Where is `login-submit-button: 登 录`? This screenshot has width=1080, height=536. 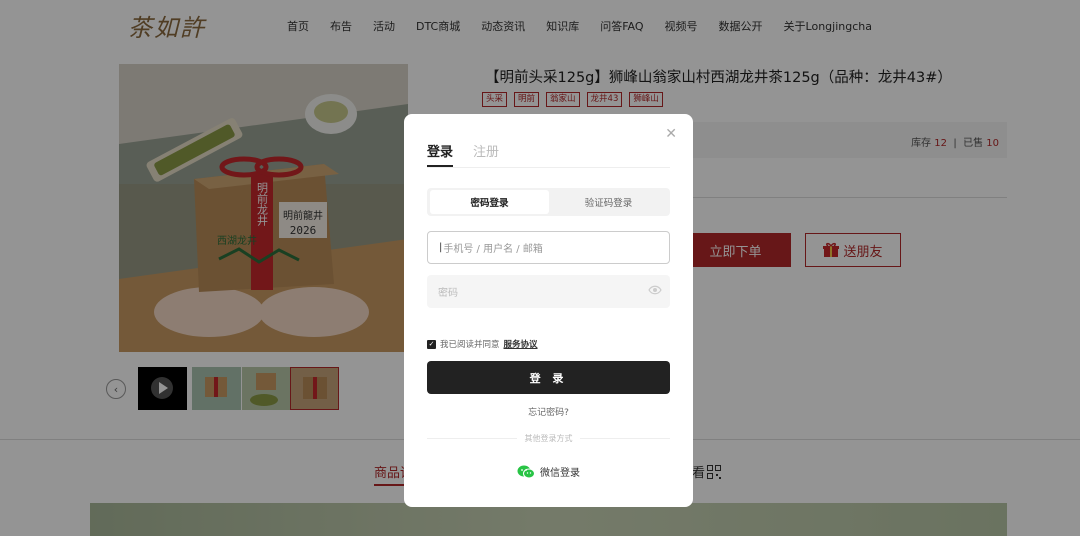 login-submit-button: 登 录 is located at coordinates (548, 377).